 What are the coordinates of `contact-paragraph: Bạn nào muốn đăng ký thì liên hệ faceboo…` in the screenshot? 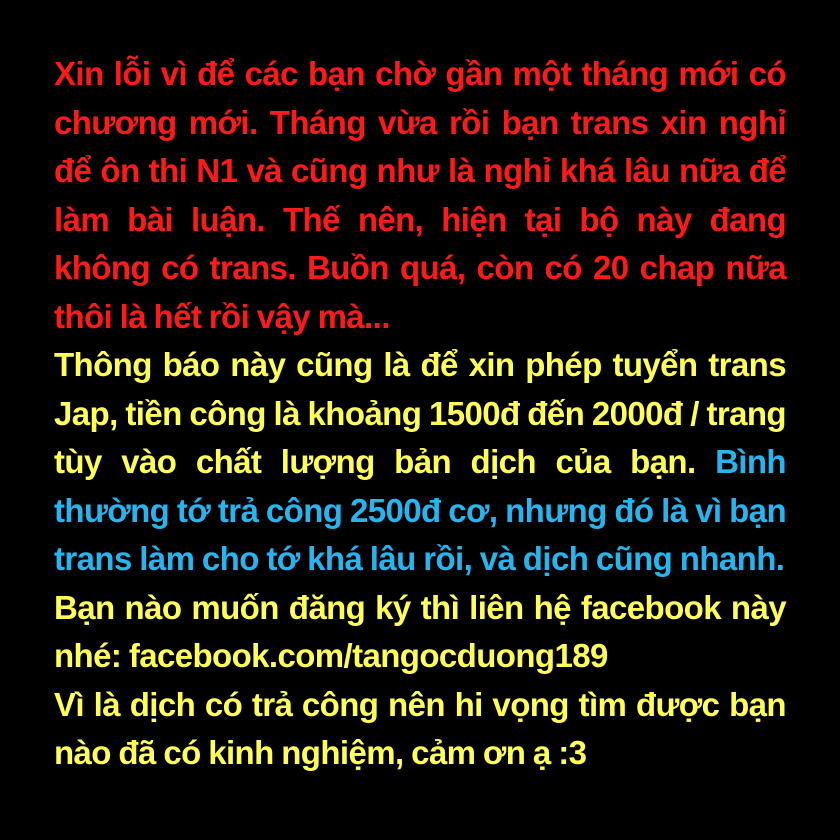 It's located at (420, 631).